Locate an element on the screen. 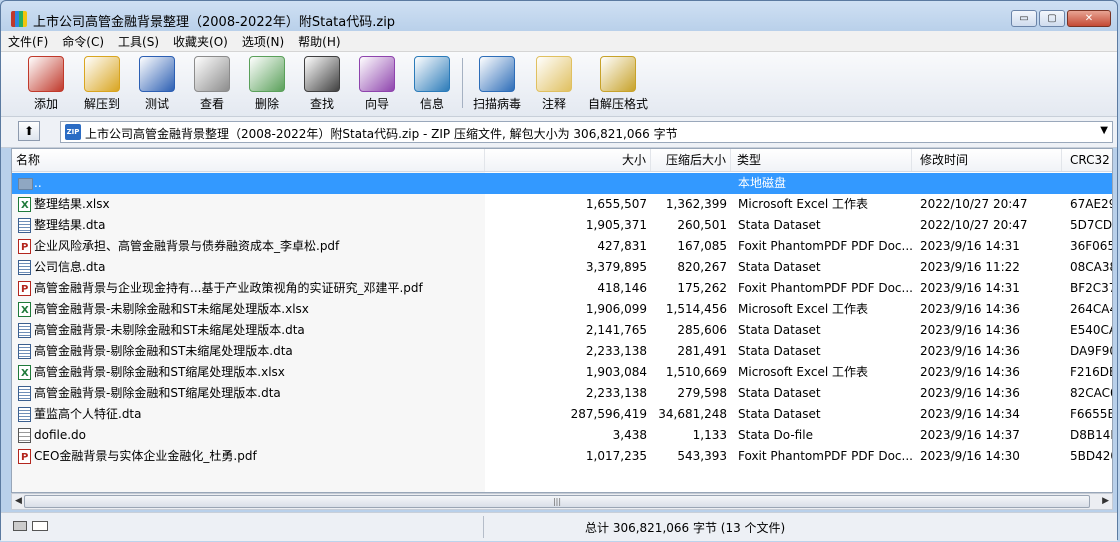 Image resolution: width=1120 pixels, height=542 pixels. toolbar-button-5: 查找 is located at coordinates (322, 84).